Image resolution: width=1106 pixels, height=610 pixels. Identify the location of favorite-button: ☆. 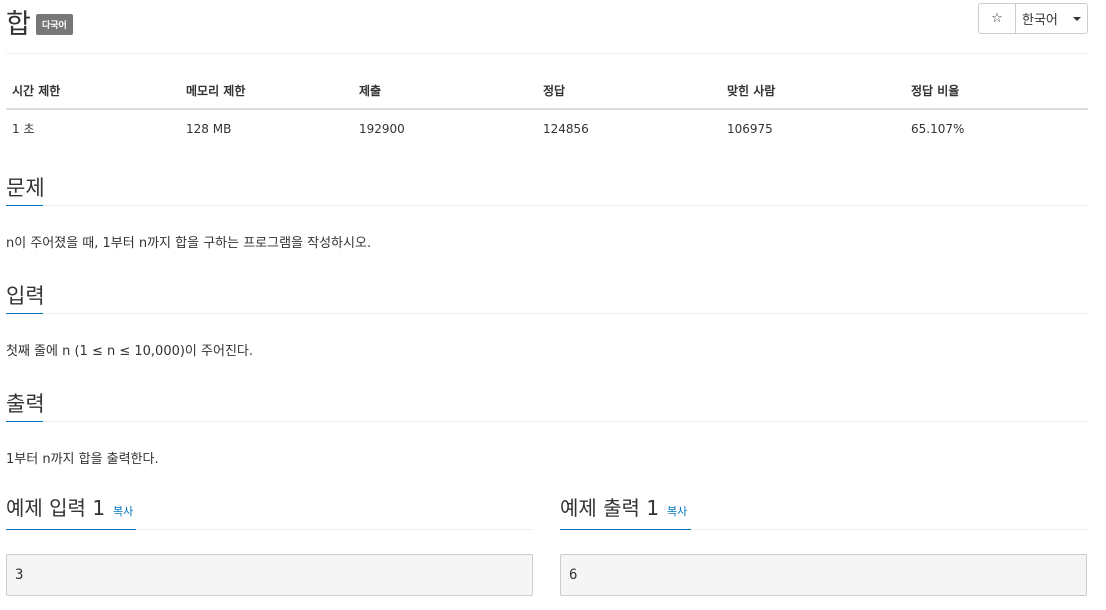
(997, 18).